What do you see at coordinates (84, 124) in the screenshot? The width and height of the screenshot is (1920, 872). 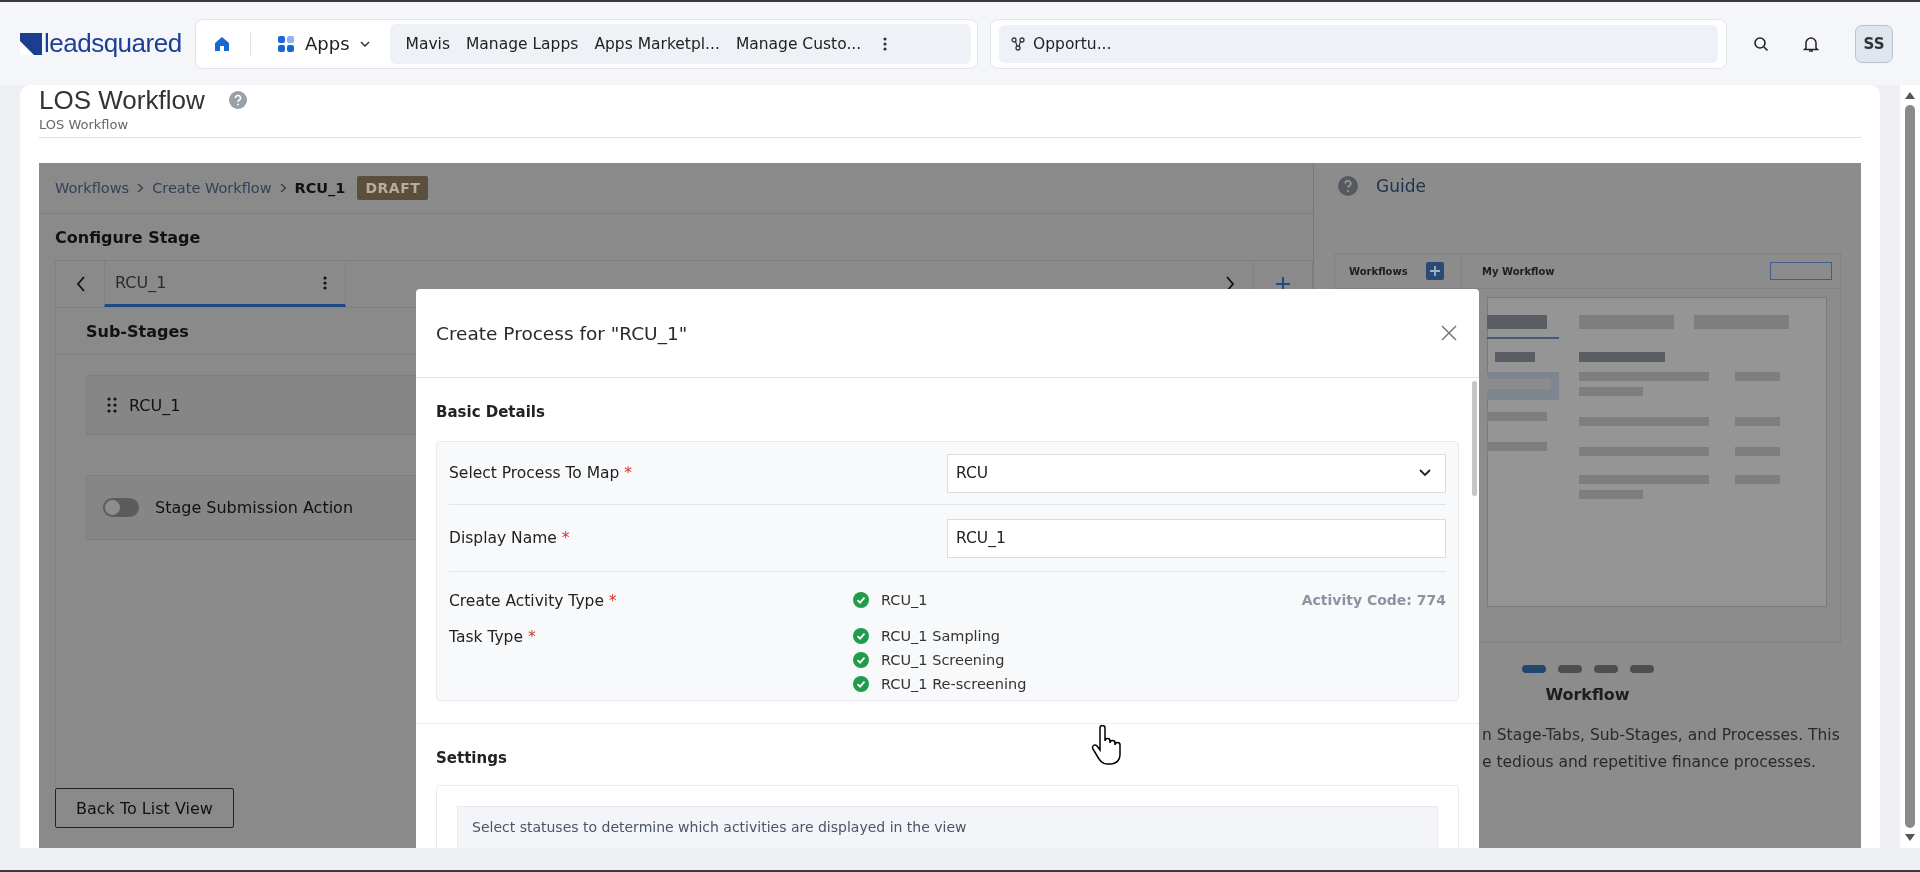 I see `page-subtitle: LOS Workflow` at bounding box center [84, 124].